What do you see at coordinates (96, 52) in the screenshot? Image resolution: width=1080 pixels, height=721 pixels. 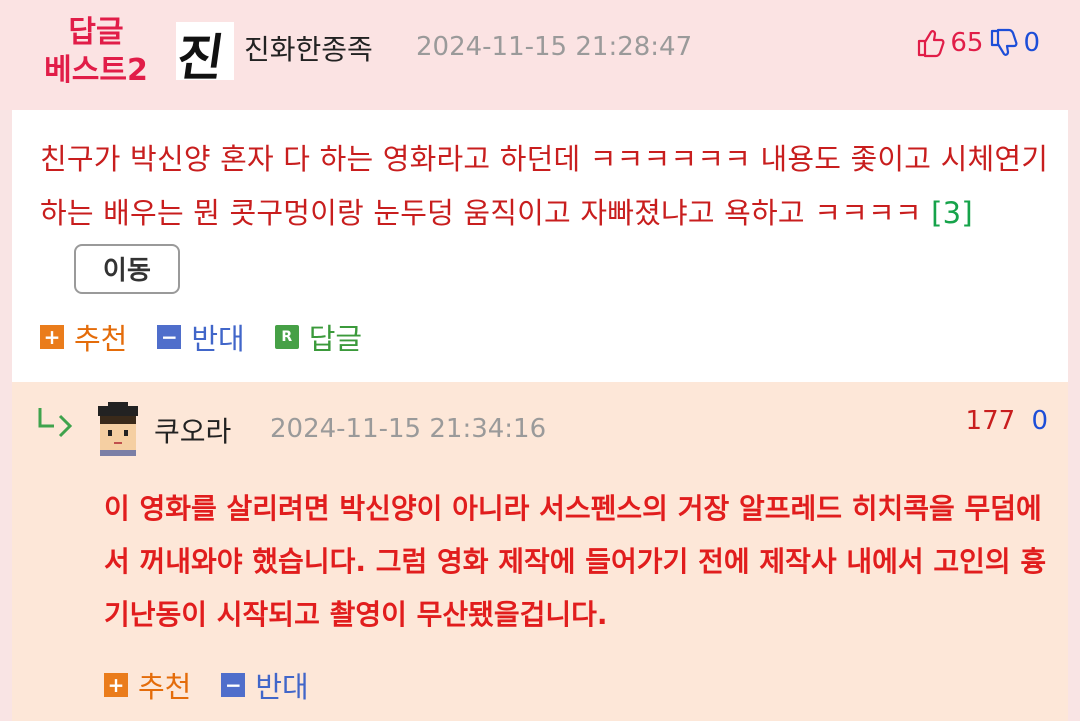 I see `best-reply-badge: 답글 베스트2` at bounding box center [96, 52].